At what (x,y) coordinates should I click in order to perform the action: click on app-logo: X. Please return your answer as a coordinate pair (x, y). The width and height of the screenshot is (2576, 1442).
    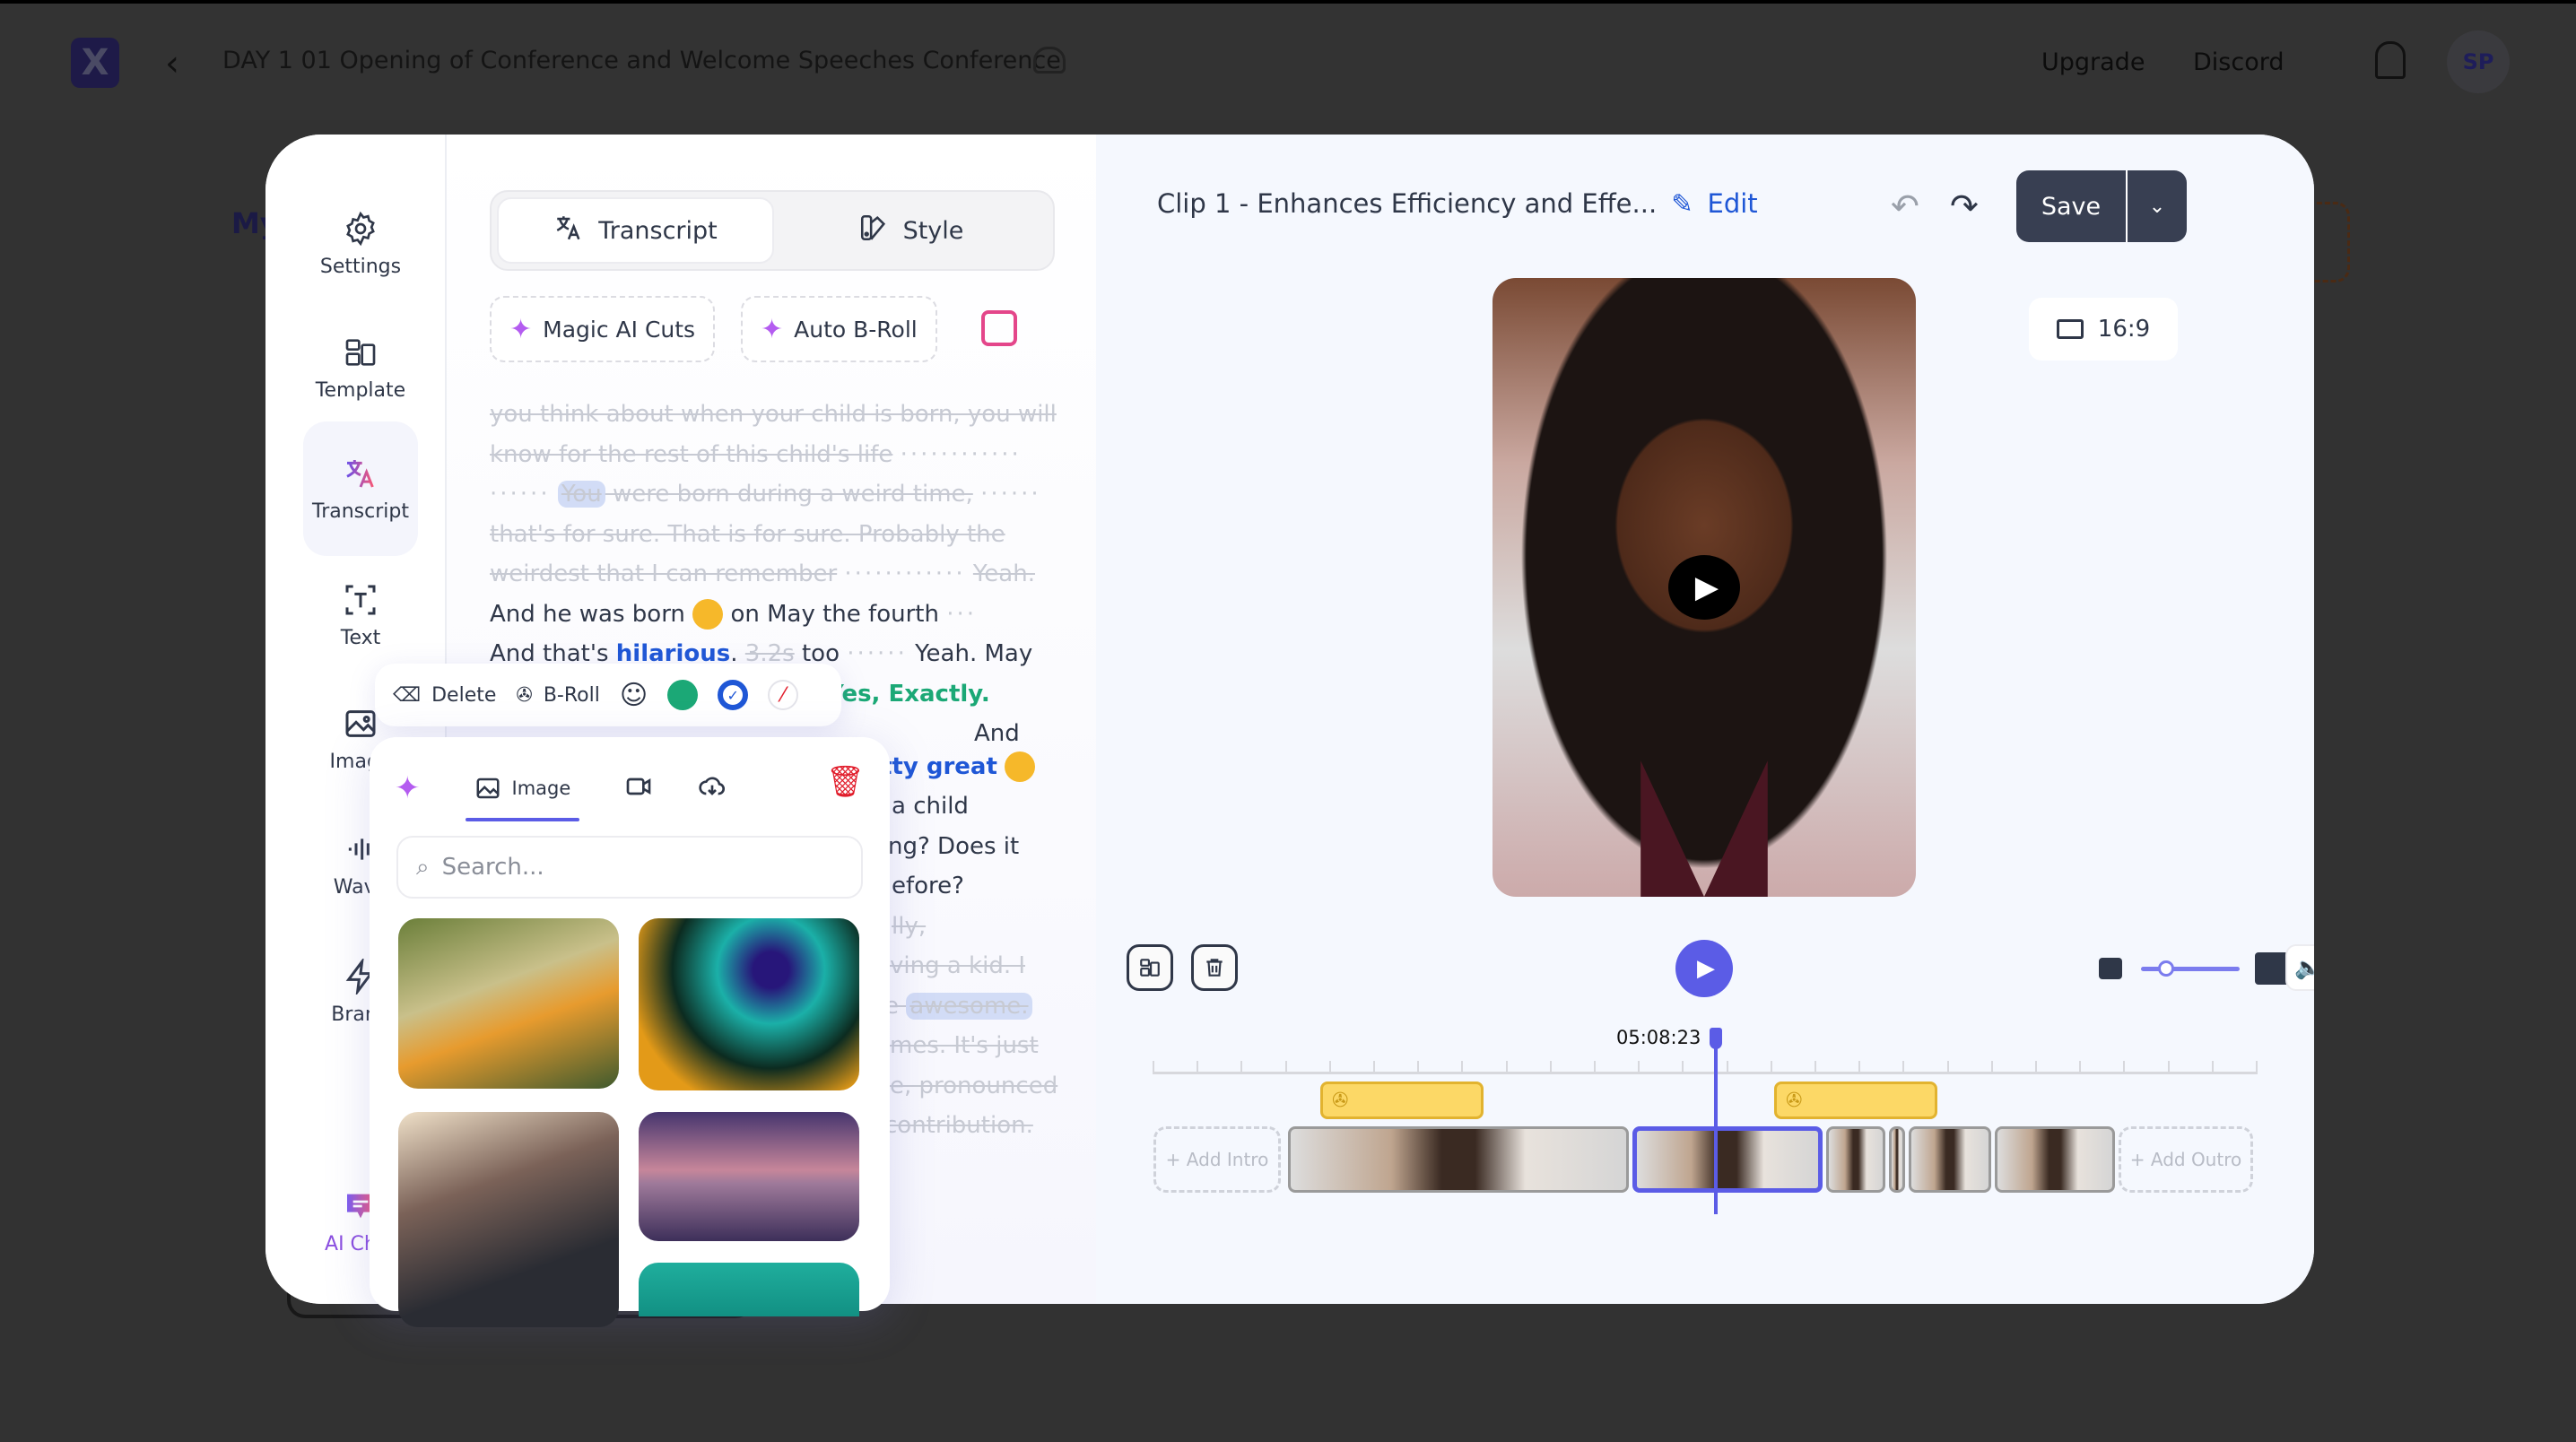
    Looking at the image, I should click on (95, 63).